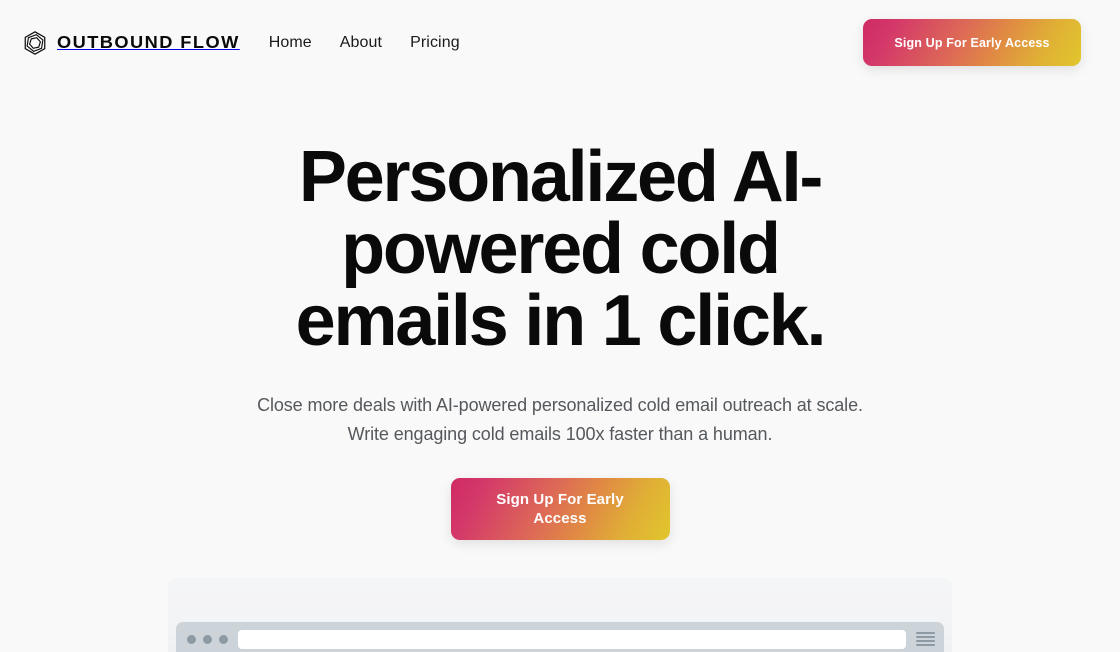 The image size is (1120, 652). What do you see at coordinates (560, 509) in the screenshot?
I see `hero-signup-button: Sign Up For Early Access` at bounding box center [560, 509].